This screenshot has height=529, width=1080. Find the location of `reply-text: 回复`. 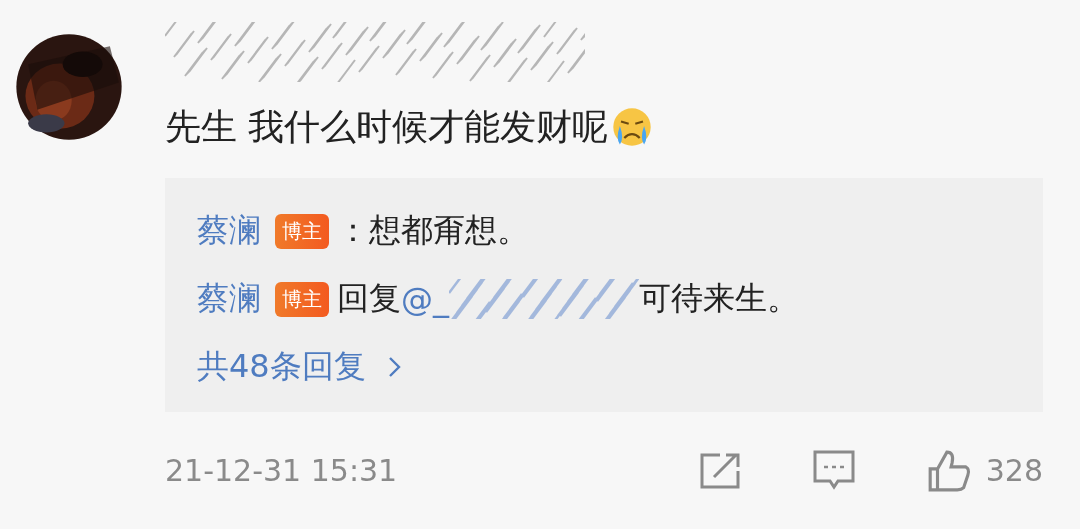

reply-text: 回复 is located at coordinates (369, 298).